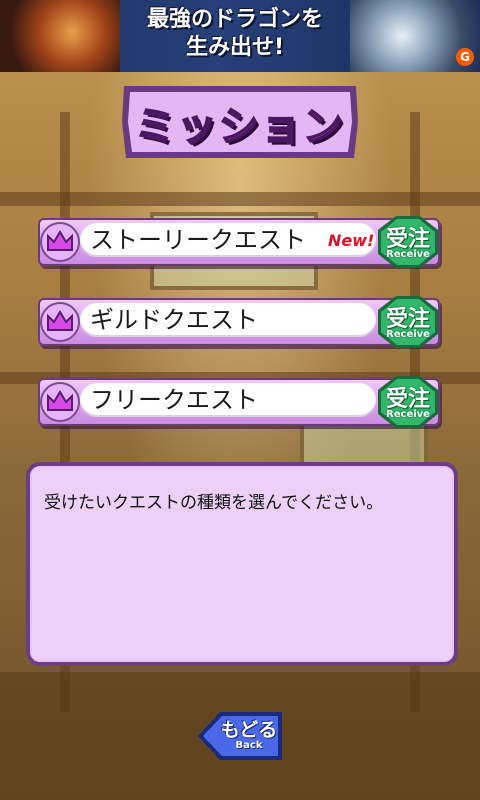  What do you see at coordinates (235, 34) in the screenshot?
I see `ad-headline: 最強のドラゴンを 生み出せ!` at bounding box center [235, 34].